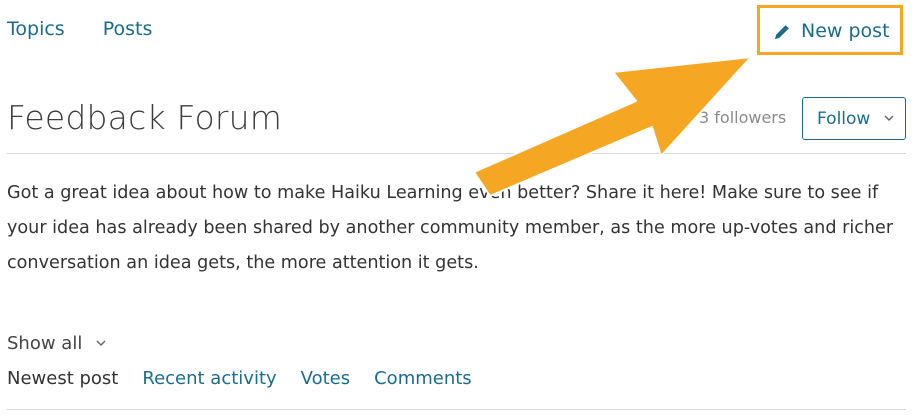  I want to click on nav-posts: Posts, so click(128, 29).